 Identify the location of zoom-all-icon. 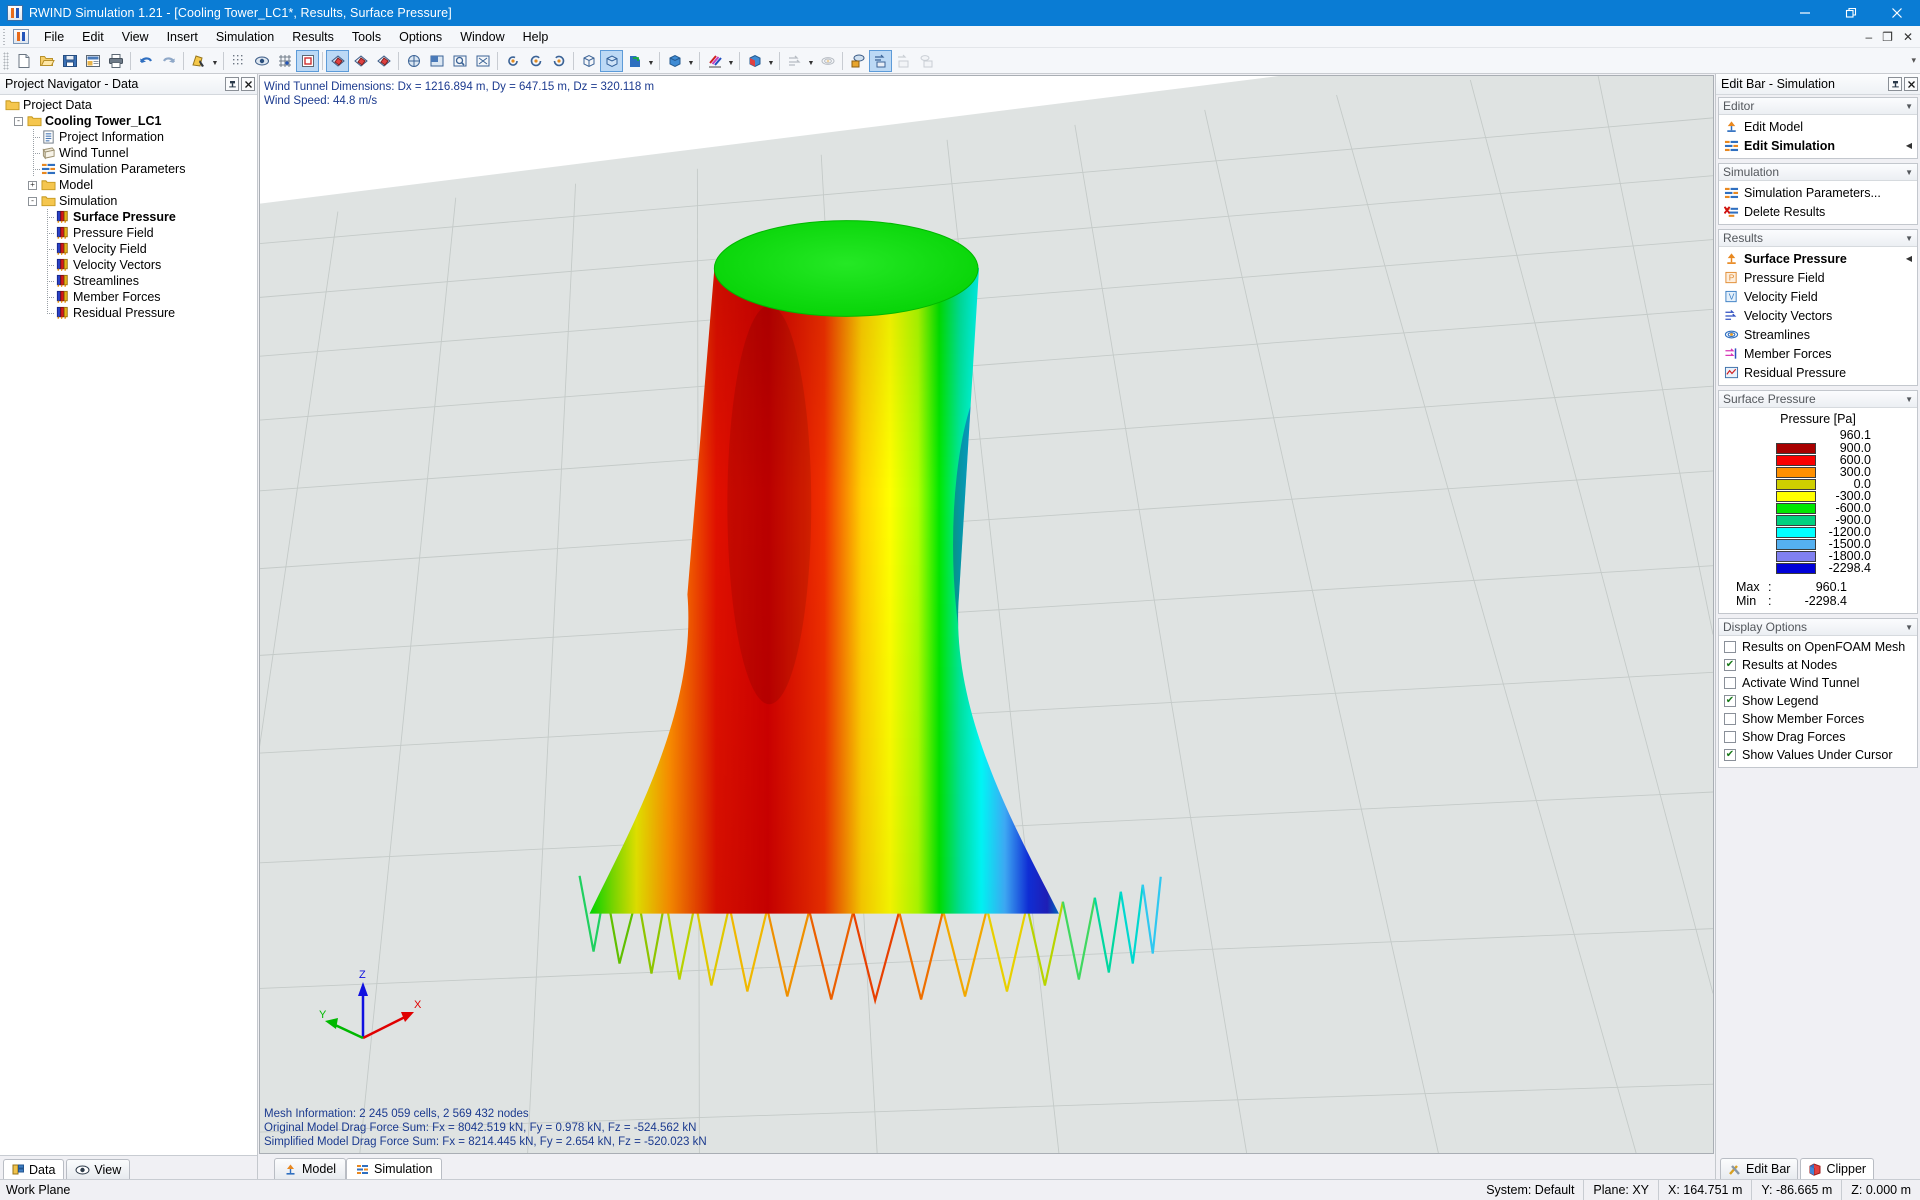
(482, 61).